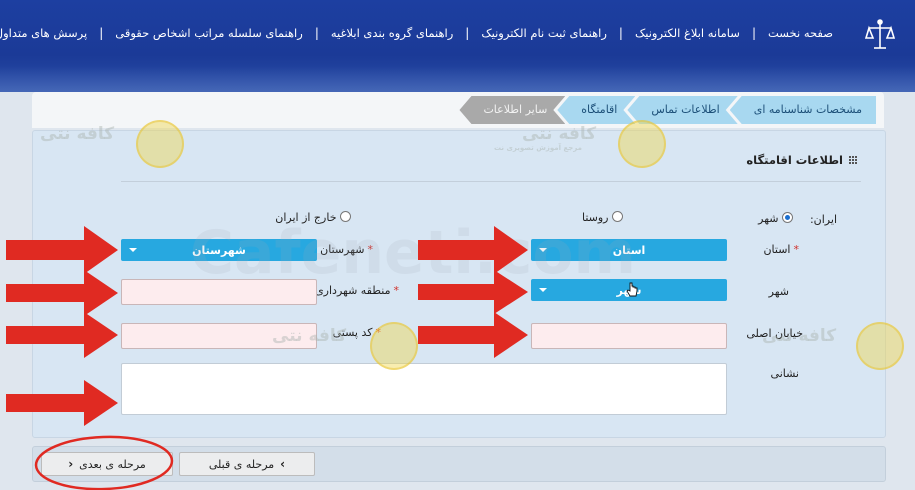 This screenshot has width=915, height=490. I want to click on province-select-value: استان, so click(629, 250).